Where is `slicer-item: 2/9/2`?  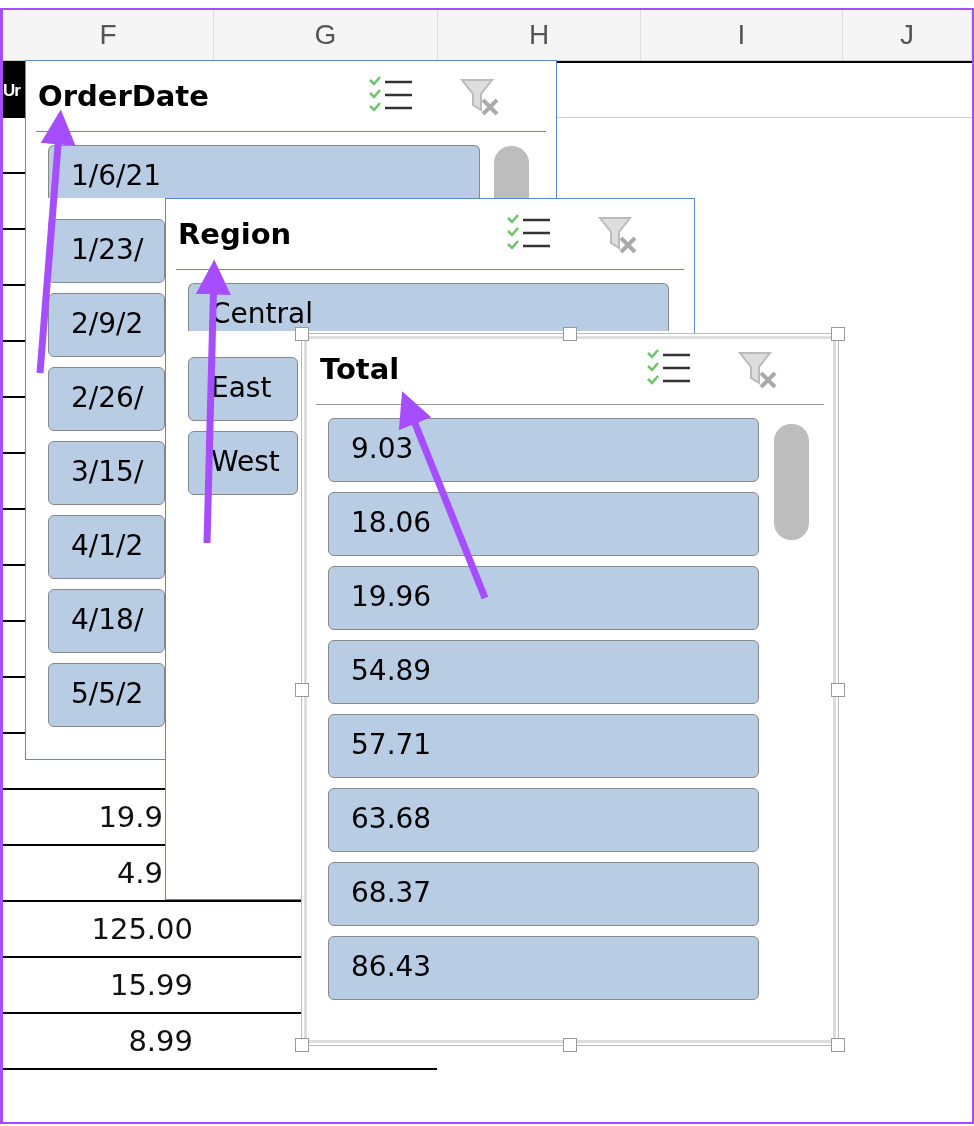 slicer-item: 2/9/2 is located at coordinates (106, 325).